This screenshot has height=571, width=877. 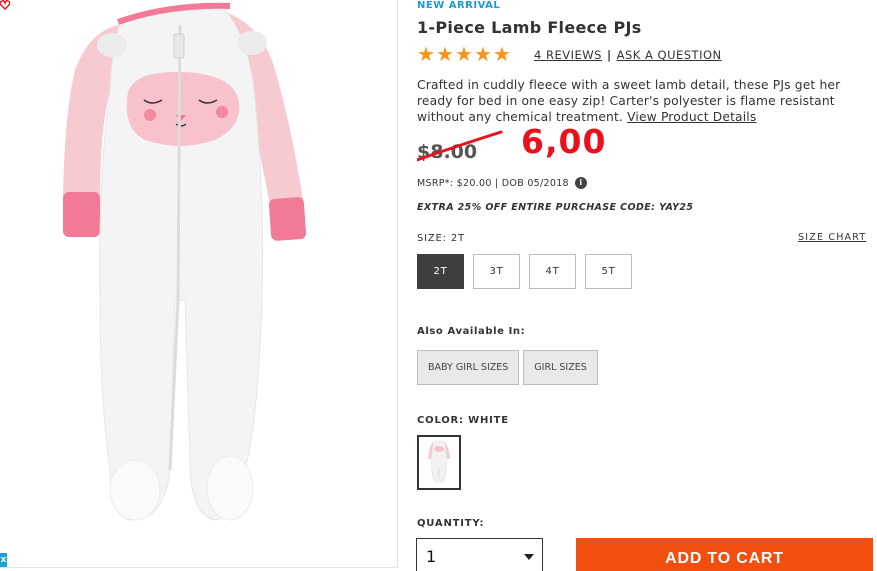 What do you see at coordinates (440, 271) in the screenshot?
I see `size-option-2t: 2T` at bounding box center [440, 271].